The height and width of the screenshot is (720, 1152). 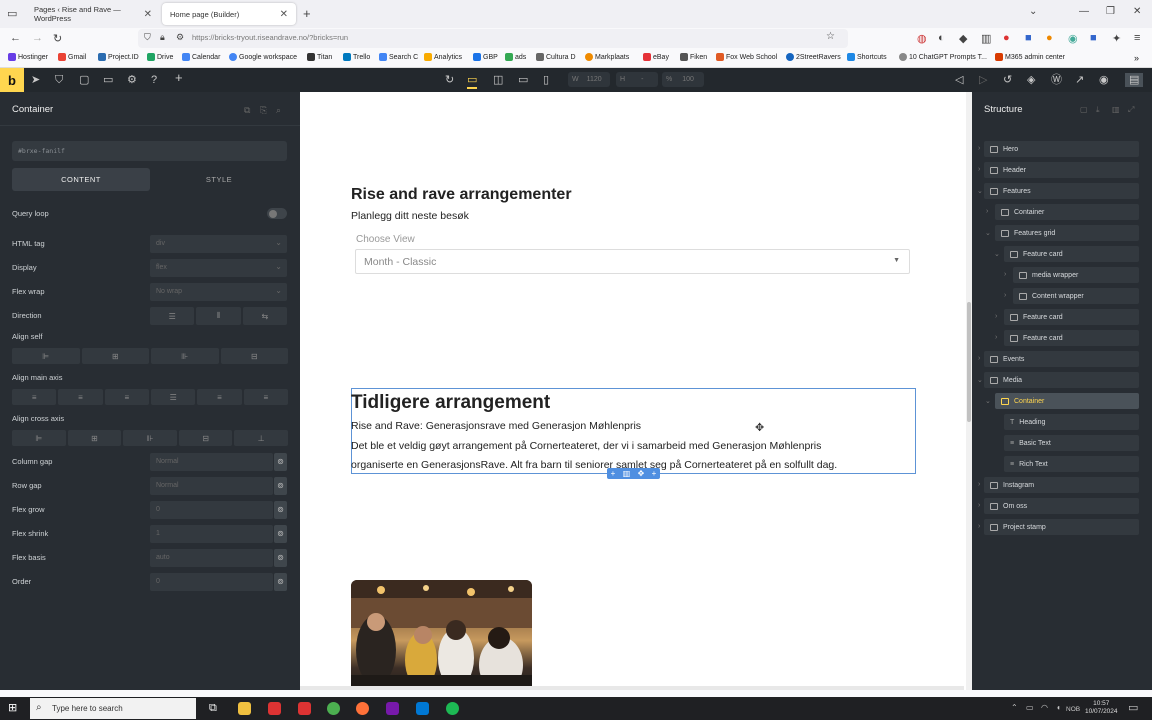 I want to click on pages-icon: ▢, so click(x=84, y=80).